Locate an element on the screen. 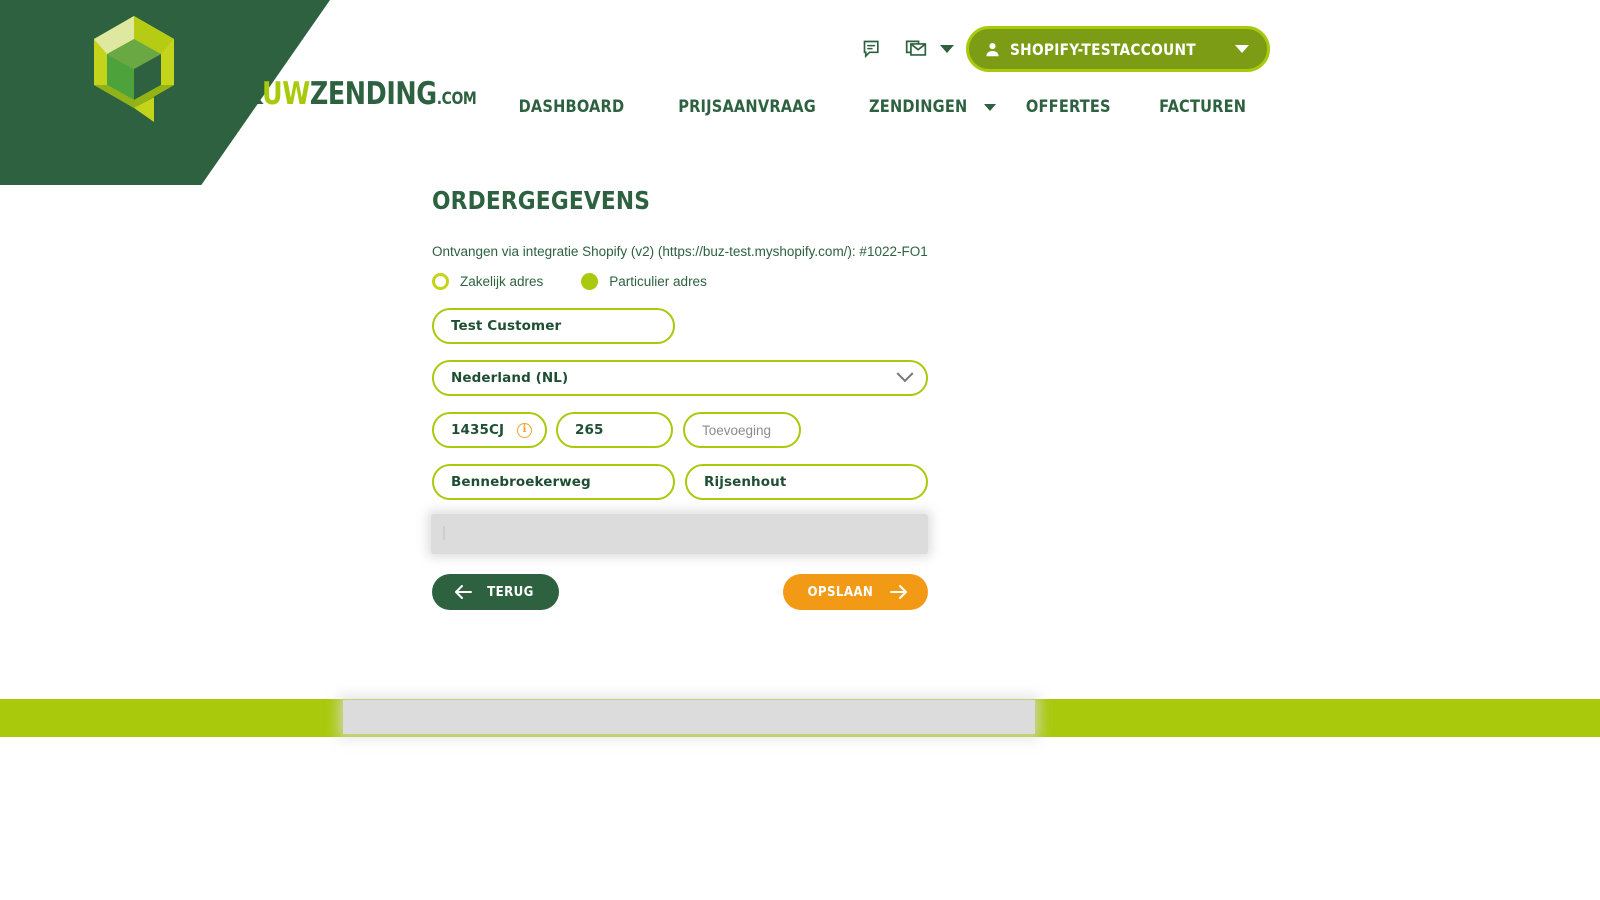 The width and height of the screenshot is (1600, 900). page-title: ORDERGEGEVENS is located at coordinates (541, 200).